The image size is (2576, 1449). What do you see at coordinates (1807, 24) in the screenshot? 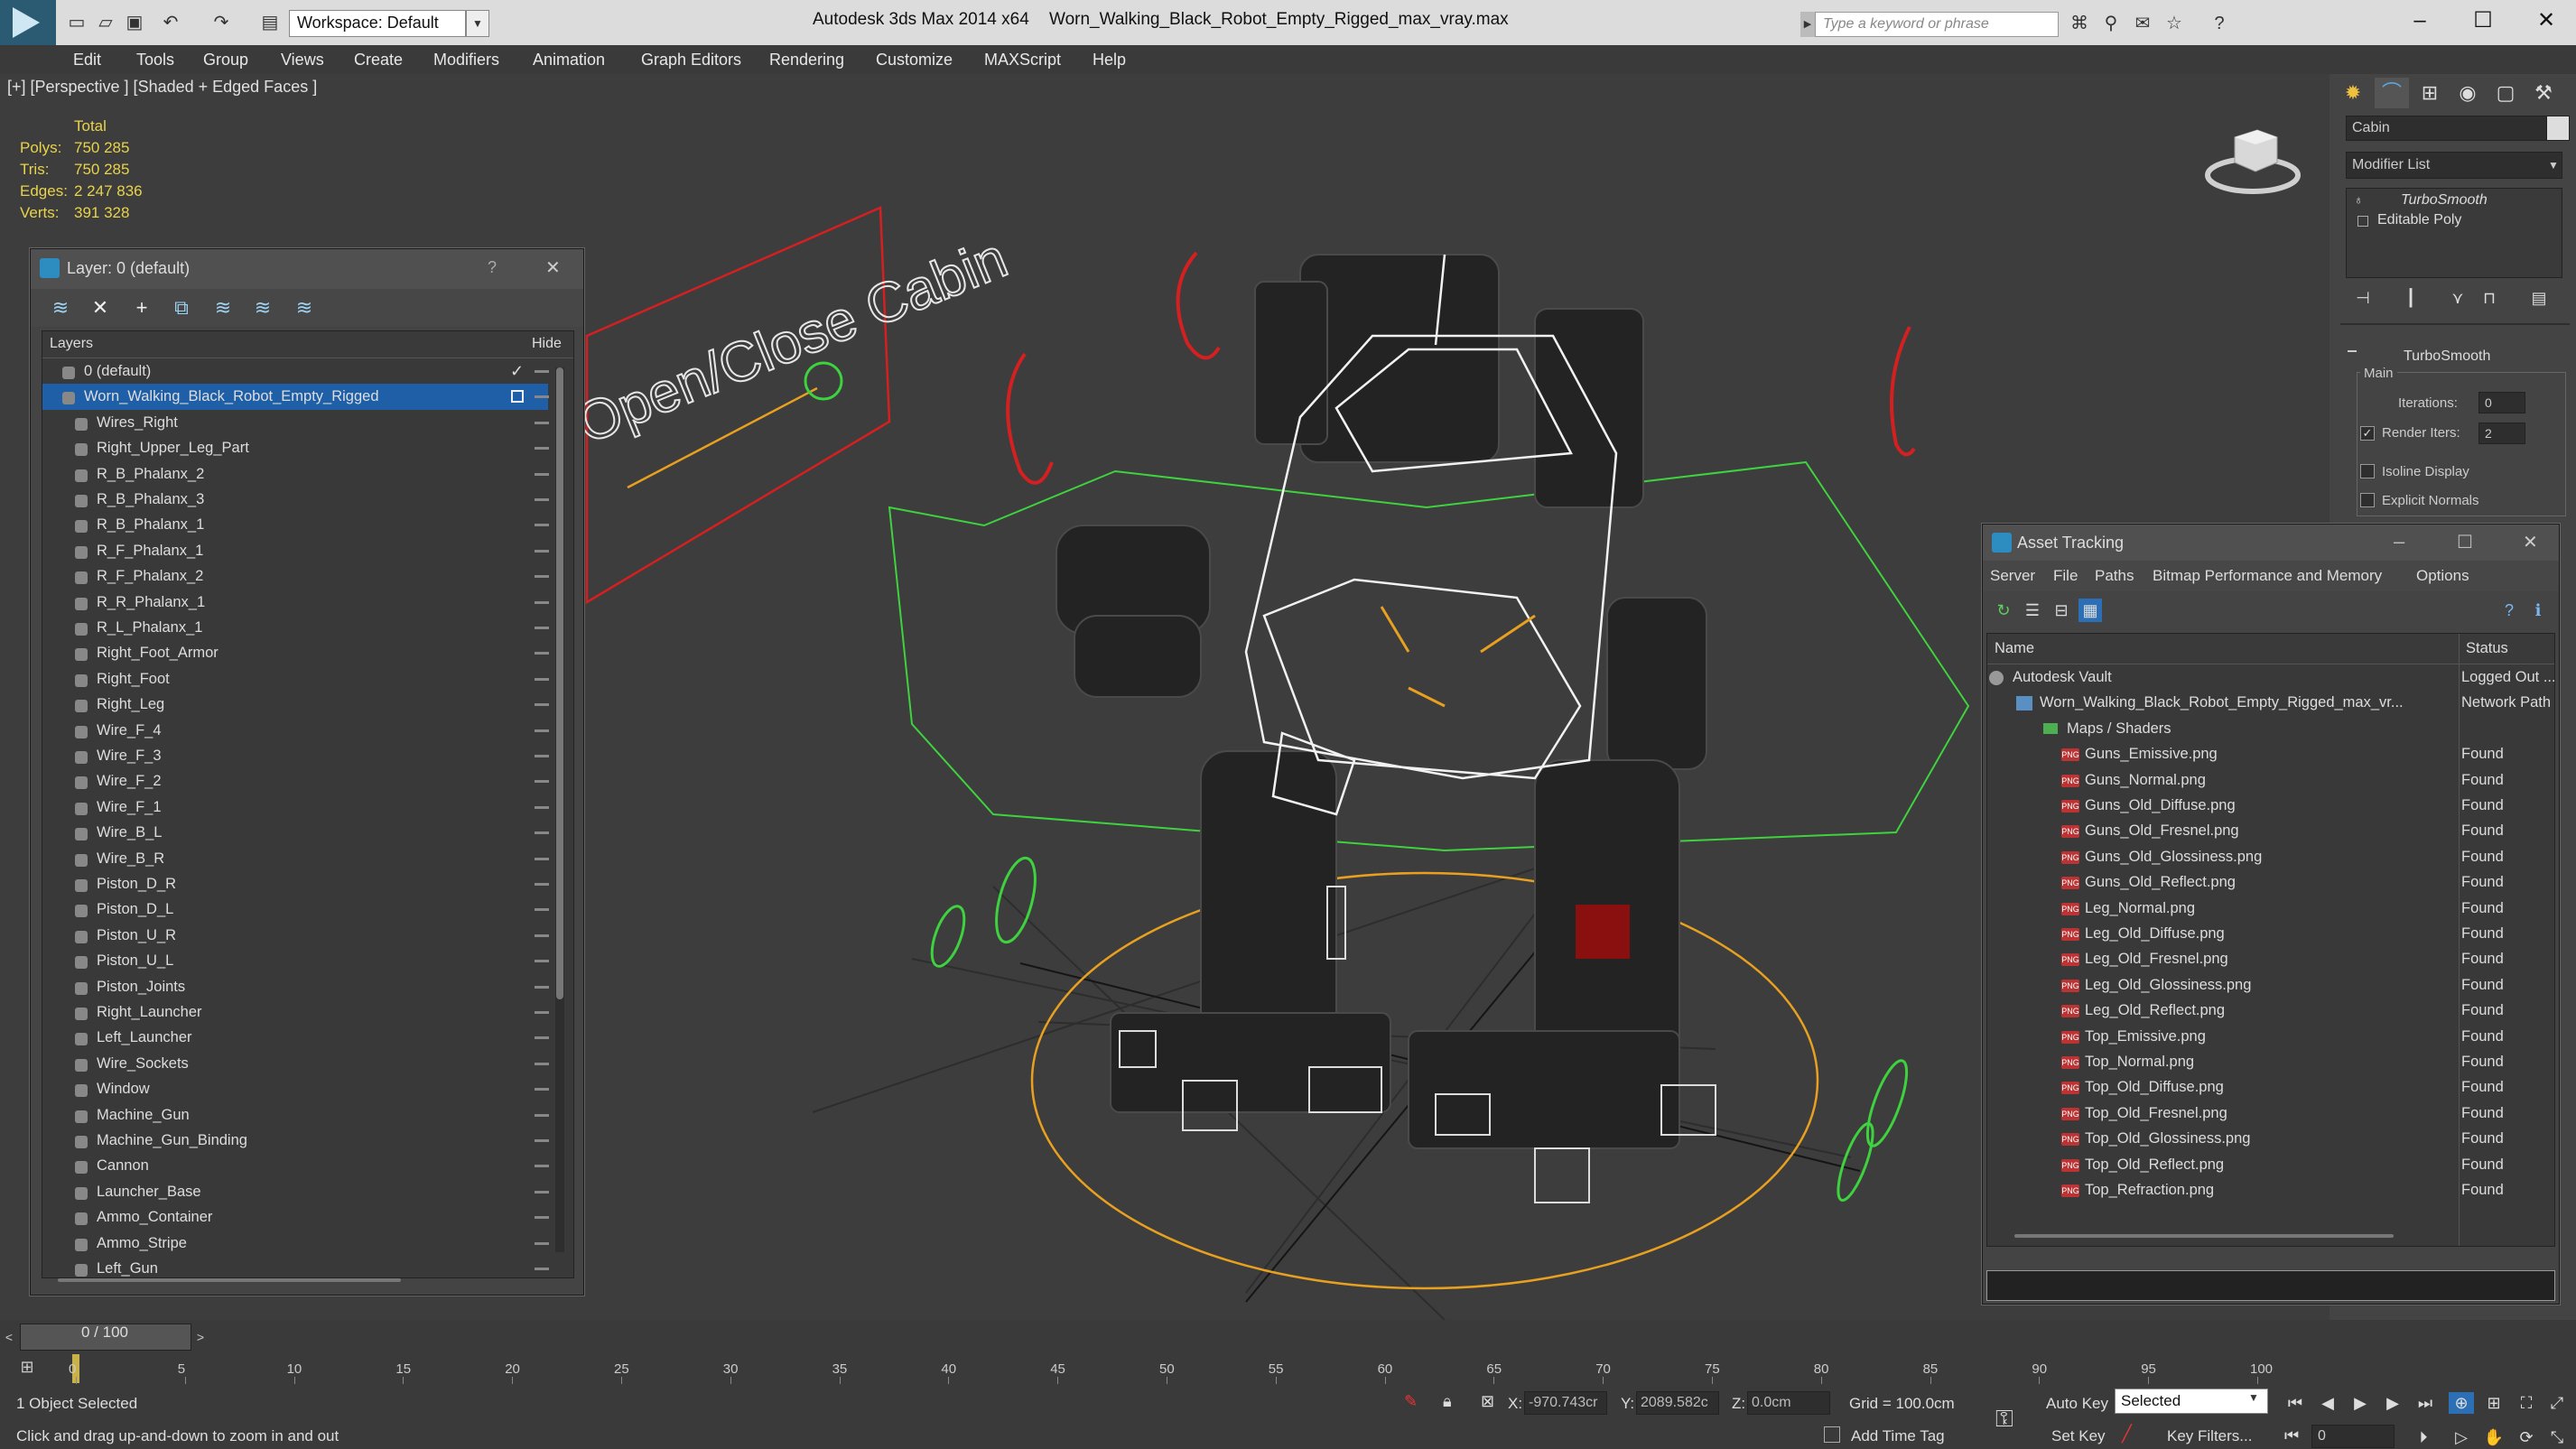
I see `search-expand-icon: ▶` at bounding box center [1807, 24].